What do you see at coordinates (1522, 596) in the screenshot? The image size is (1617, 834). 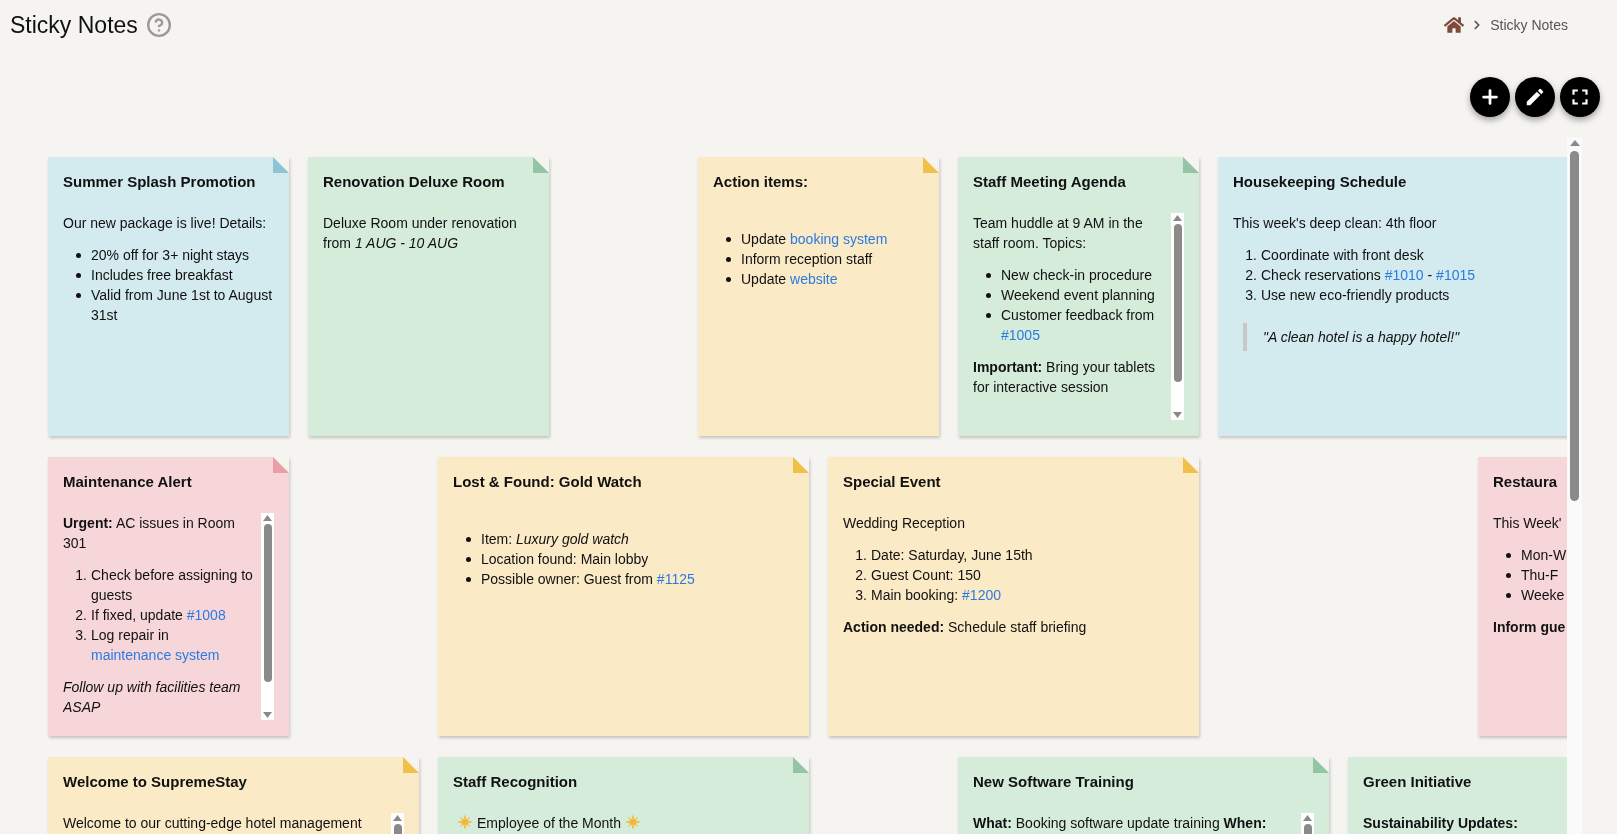 I see `sticky-note: Restaura This Week' Mon-W Thu-F Weeke Inform gue` at bounding box center [1522, 596].